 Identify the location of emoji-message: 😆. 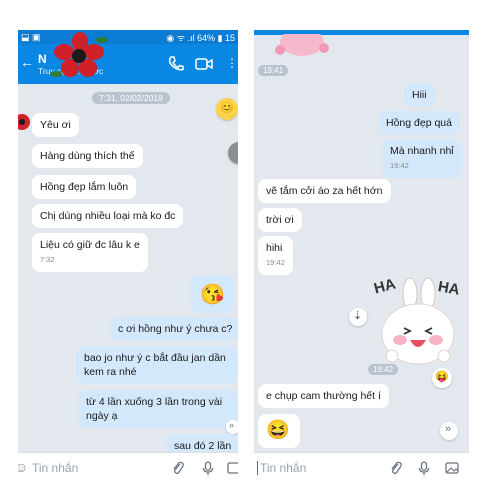
(279, 431).